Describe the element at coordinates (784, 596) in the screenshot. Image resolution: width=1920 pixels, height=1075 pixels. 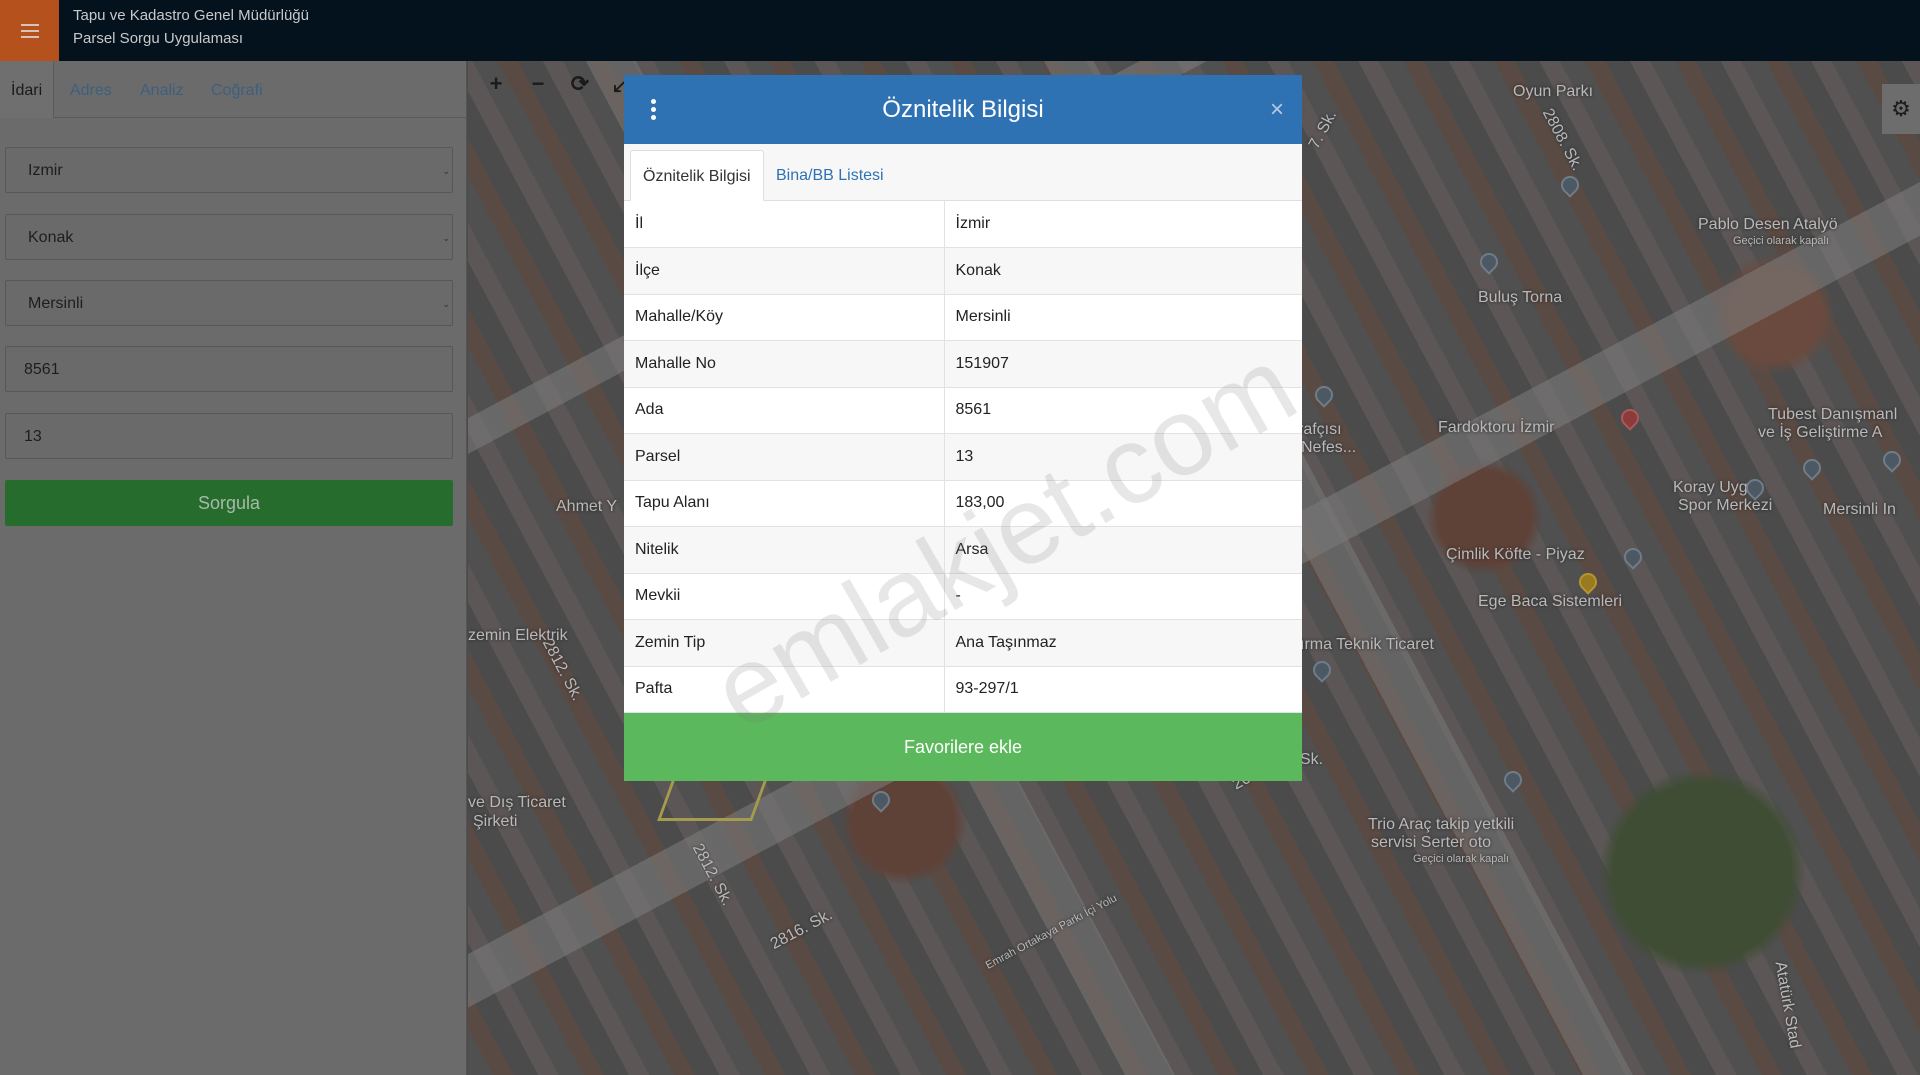
I see `attribute-key: Mevkii` at that location.